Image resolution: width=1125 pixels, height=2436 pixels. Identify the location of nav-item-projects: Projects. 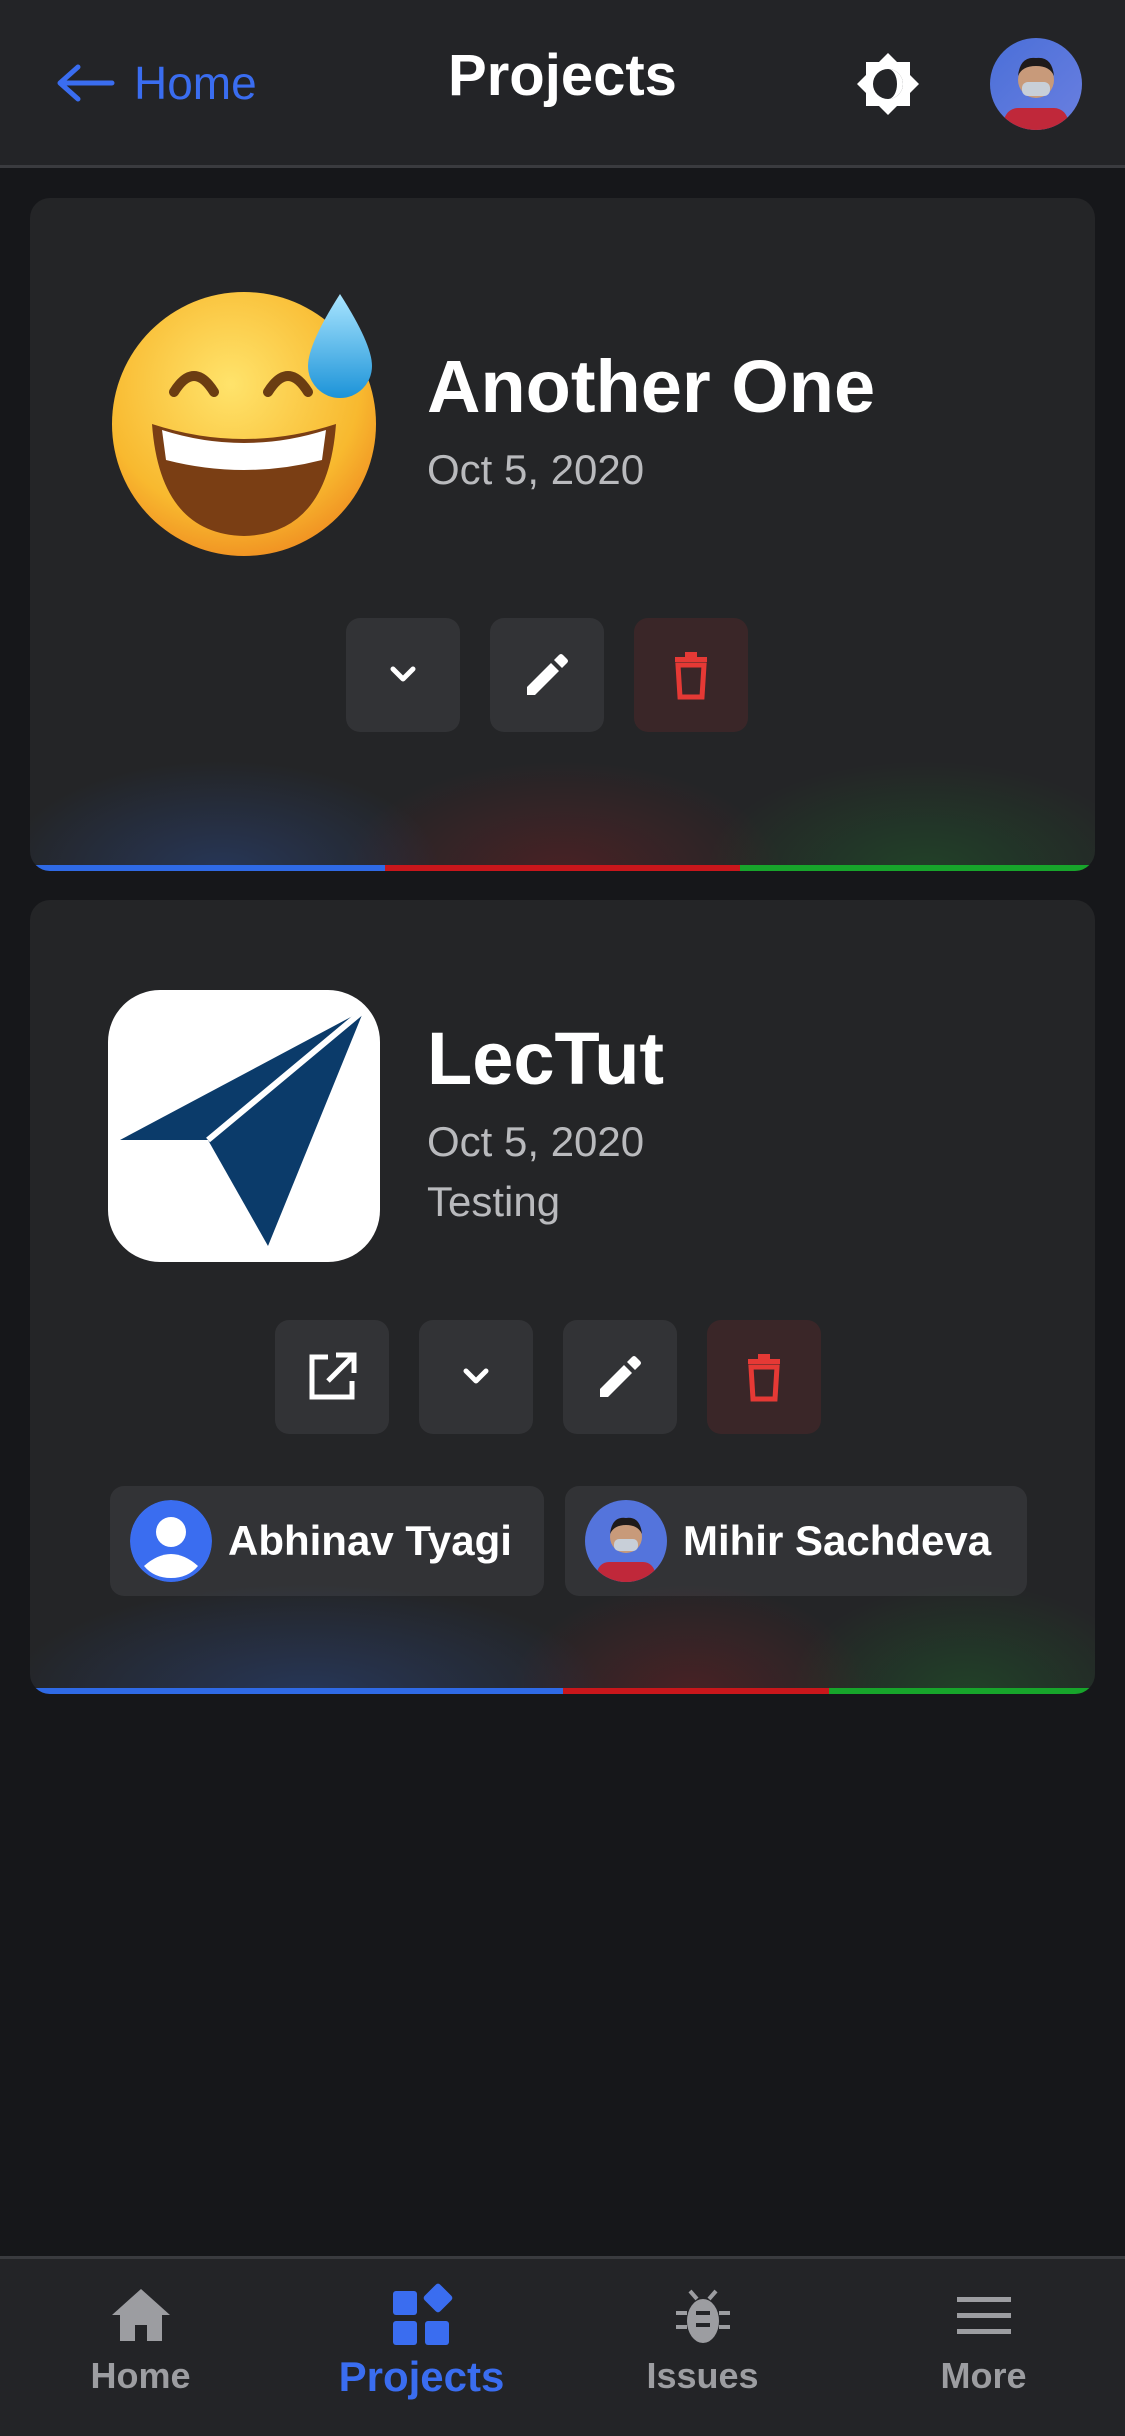
(421, 2347).